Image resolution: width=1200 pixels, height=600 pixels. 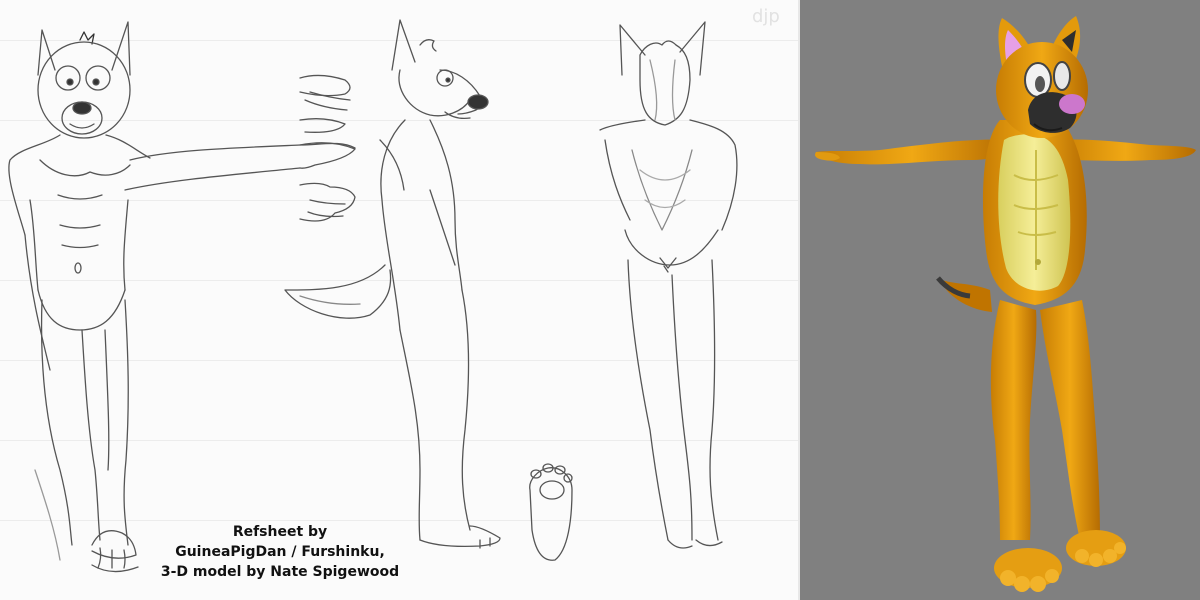 What do you see at coordinates (1042, 77) in the screenshot?
I see `head` at bounding box center [1042, 77].